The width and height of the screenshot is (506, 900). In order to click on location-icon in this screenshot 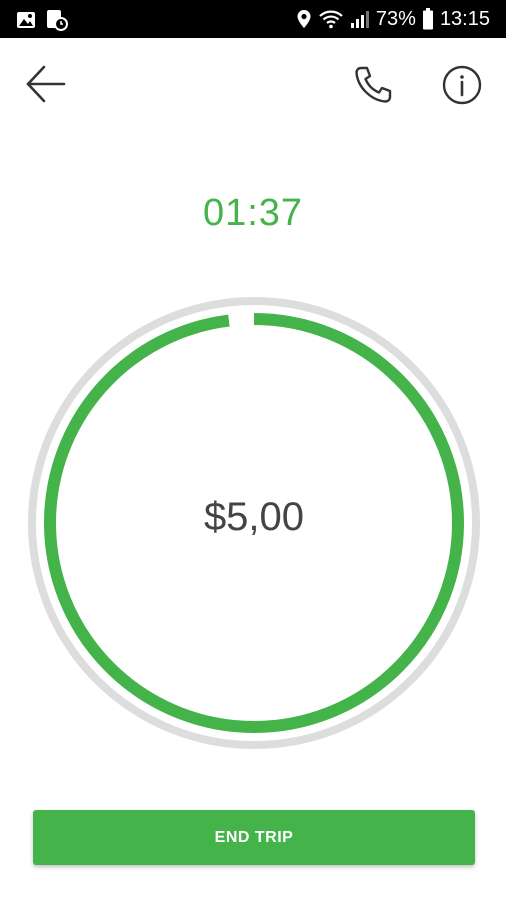, I will do `click(304, 19)`.